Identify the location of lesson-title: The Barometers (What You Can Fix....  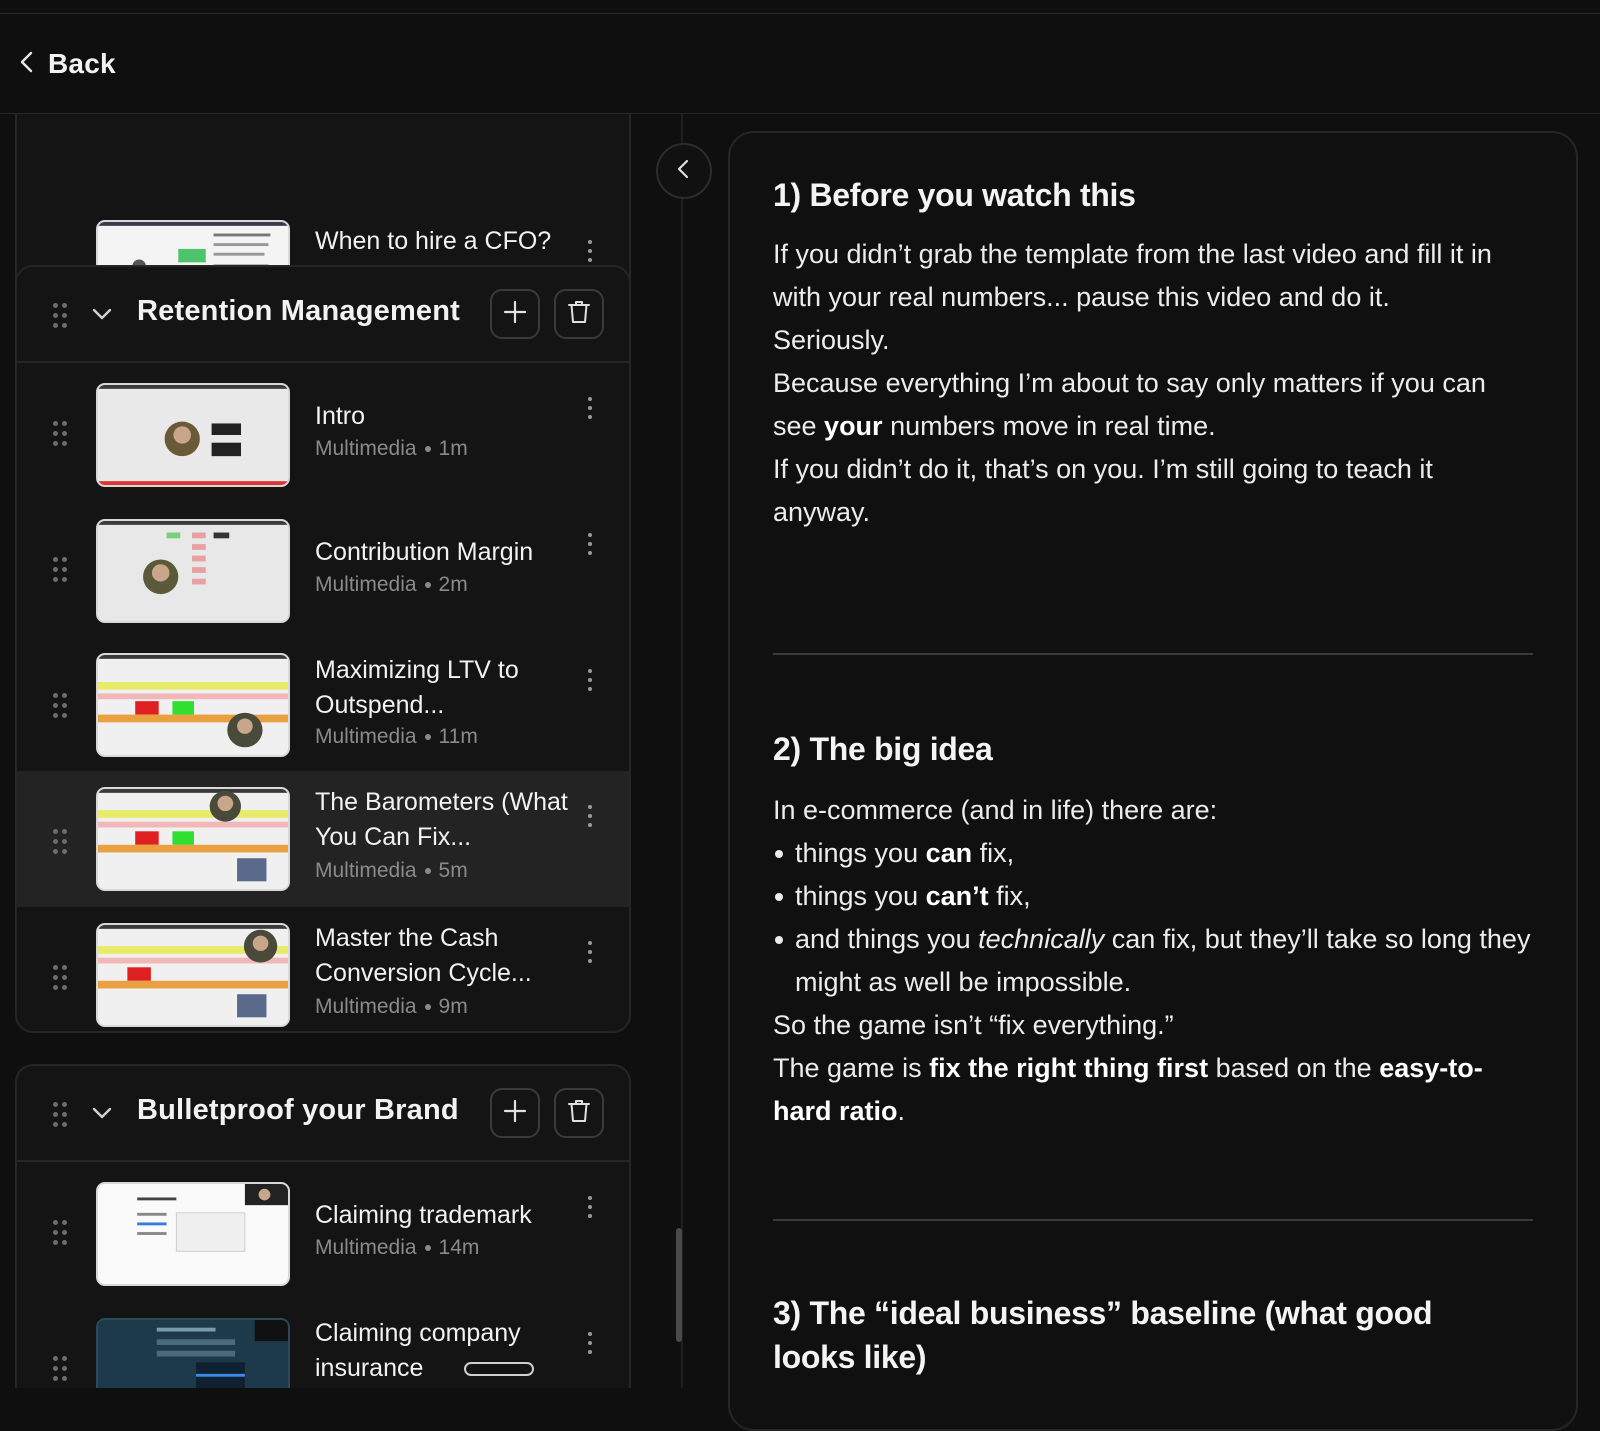
(441, 819).